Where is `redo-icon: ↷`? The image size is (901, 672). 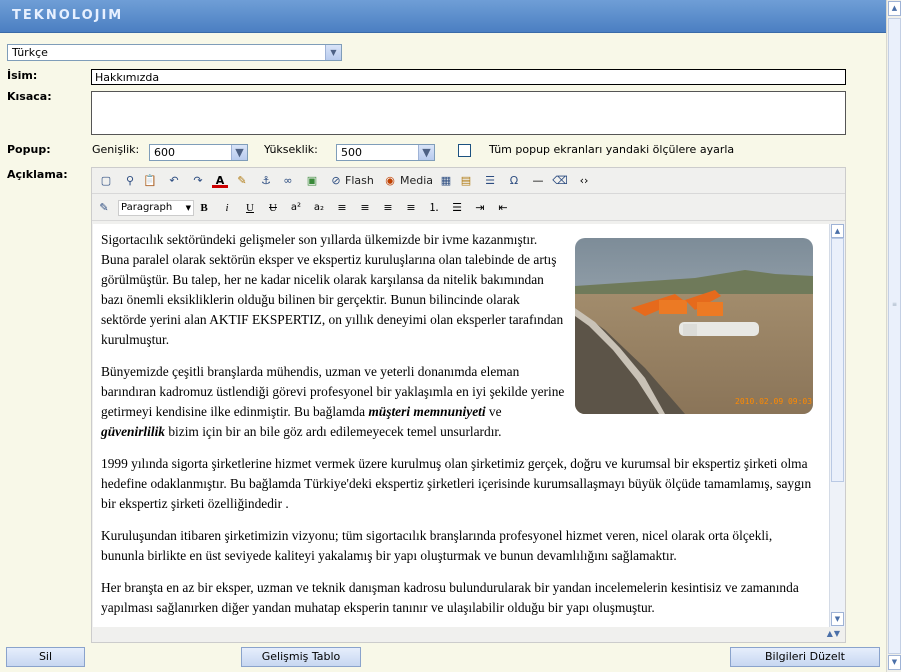
redo-icon: ↷ is located at coordinates (198, 181).